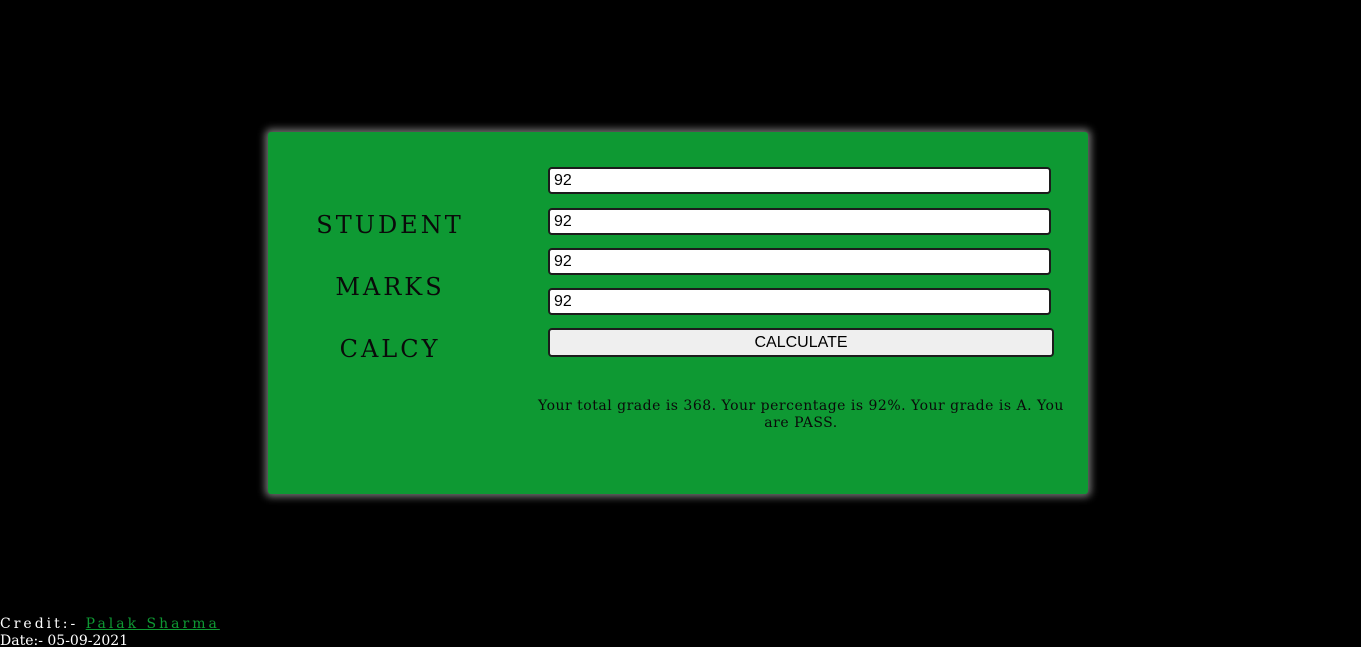 Image resolution: width=1361 pixels, height=647 pixels. Describe the element at coordinates (390, 349) in the screenshot. I see `title-line-calcy: CALCY` at that location.